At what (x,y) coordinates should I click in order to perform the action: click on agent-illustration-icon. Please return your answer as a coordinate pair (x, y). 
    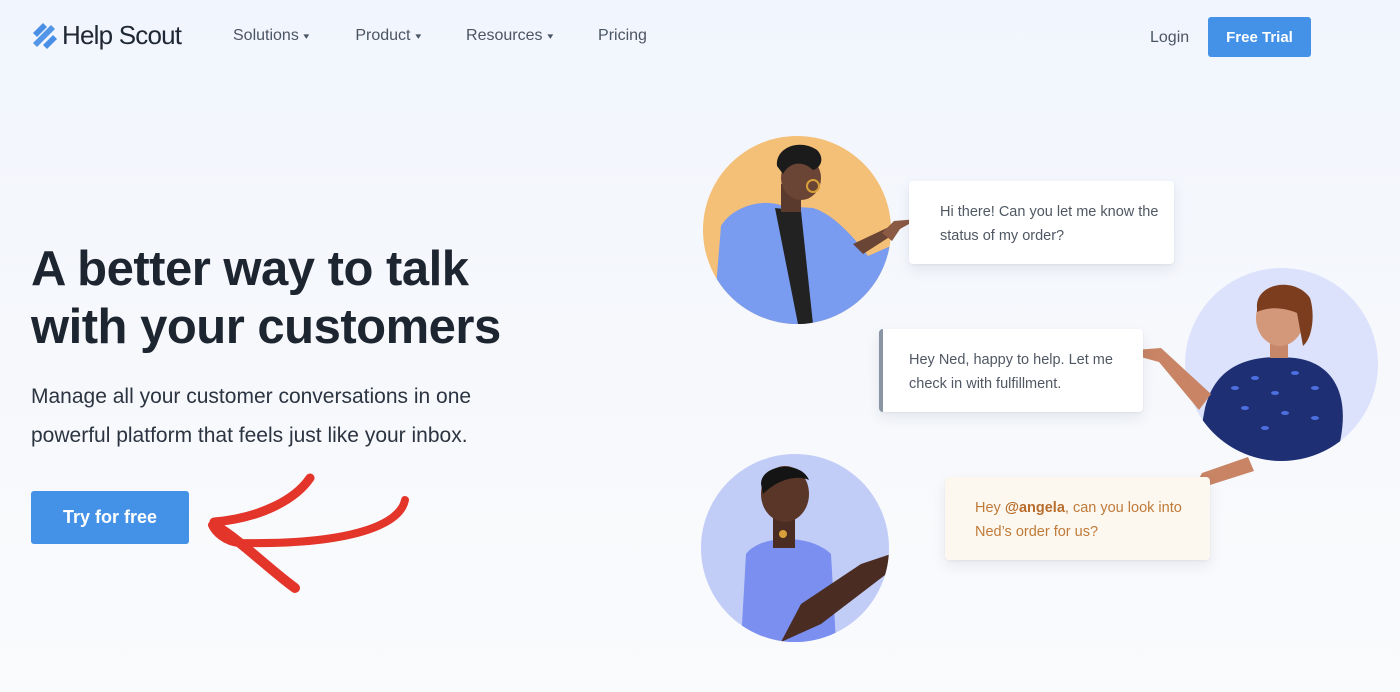
    Looking at the image, I should click on (1269, 372).